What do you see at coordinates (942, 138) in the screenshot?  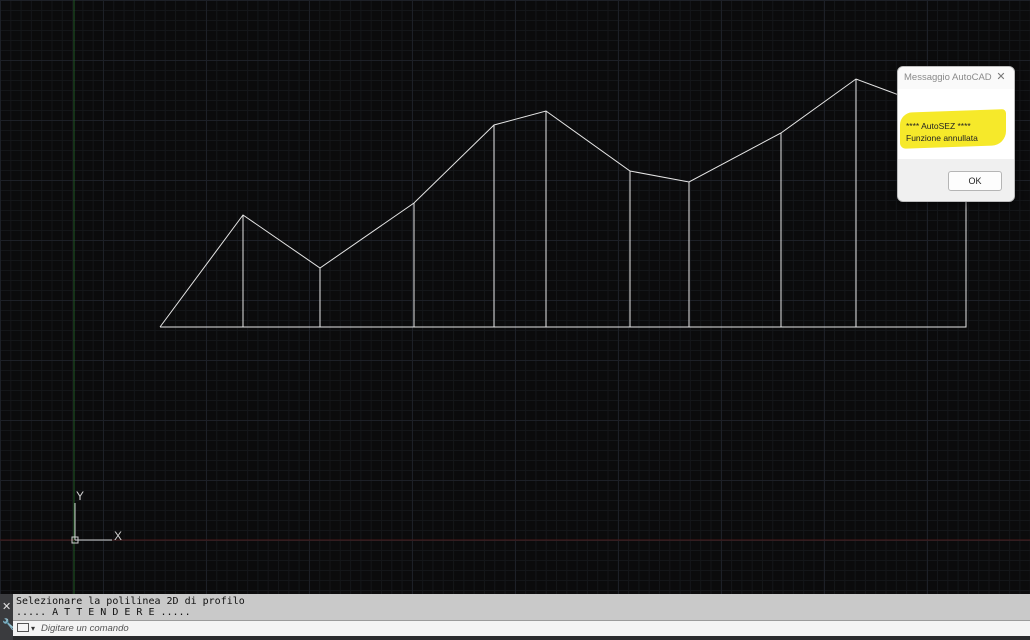 I see `dialog-message-text: Funzione annullata` at bounding box center [942, 138].